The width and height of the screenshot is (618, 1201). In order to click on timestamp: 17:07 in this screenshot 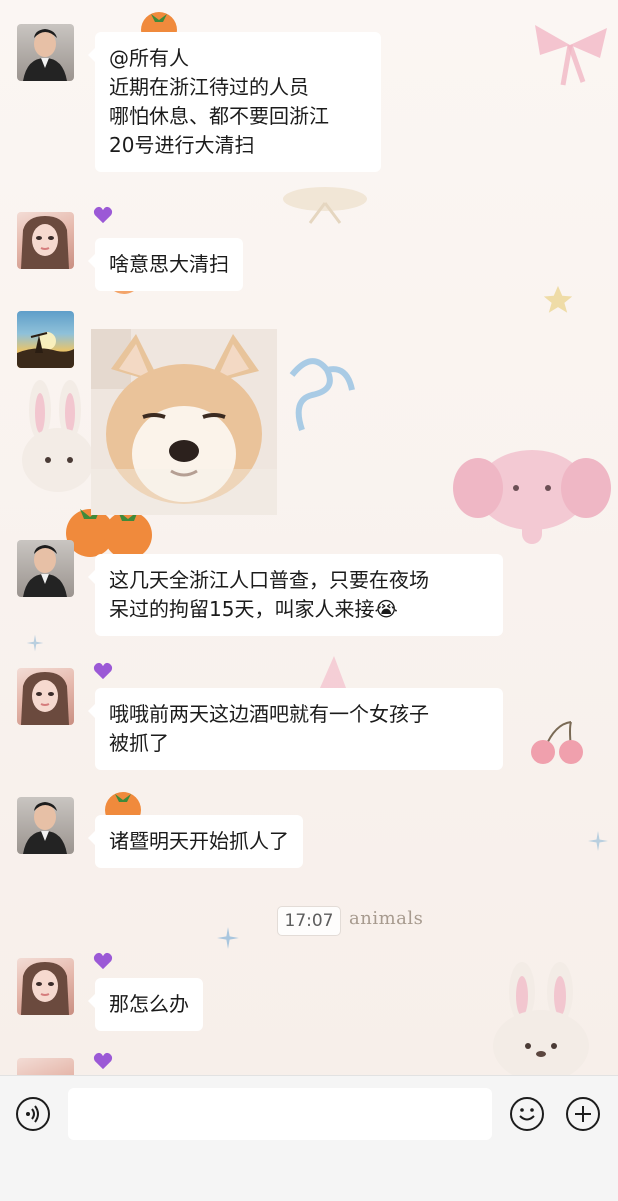, I will do `click(309, 921)`.